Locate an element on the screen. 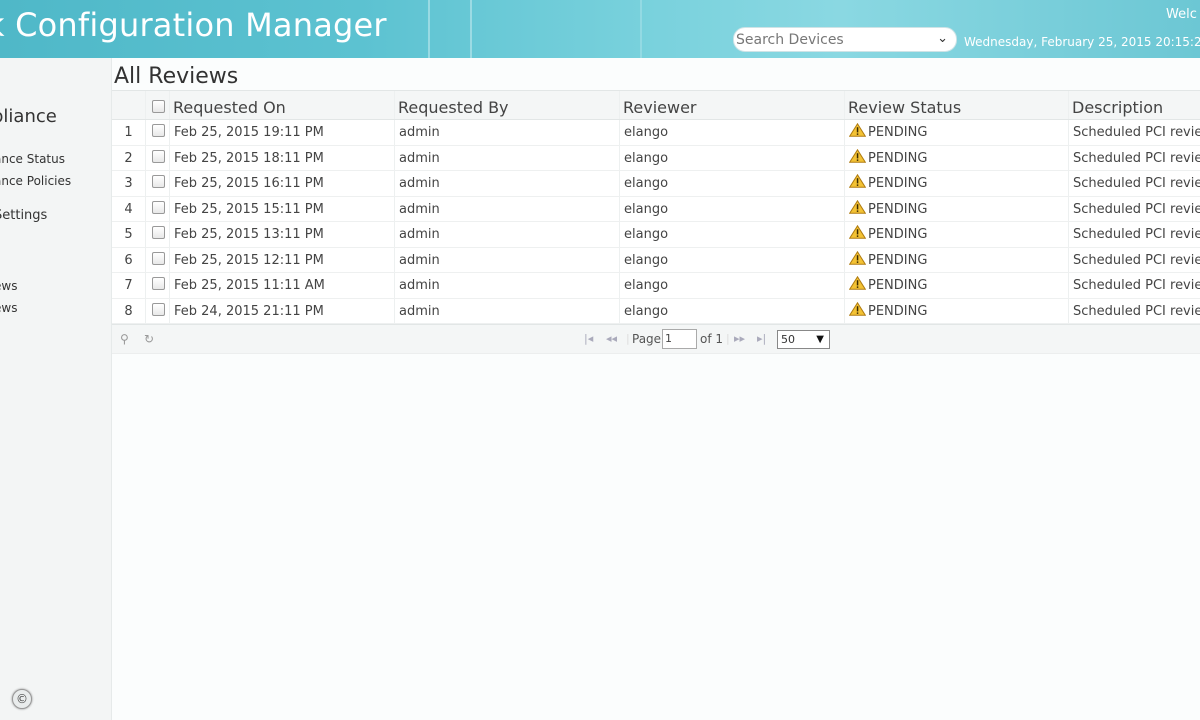 Image resolution: width=1200 pixels, height=720 pixels. requested-on-cell: Feb 25, 2015 11:11 AM is located at coordinates (282, 285).